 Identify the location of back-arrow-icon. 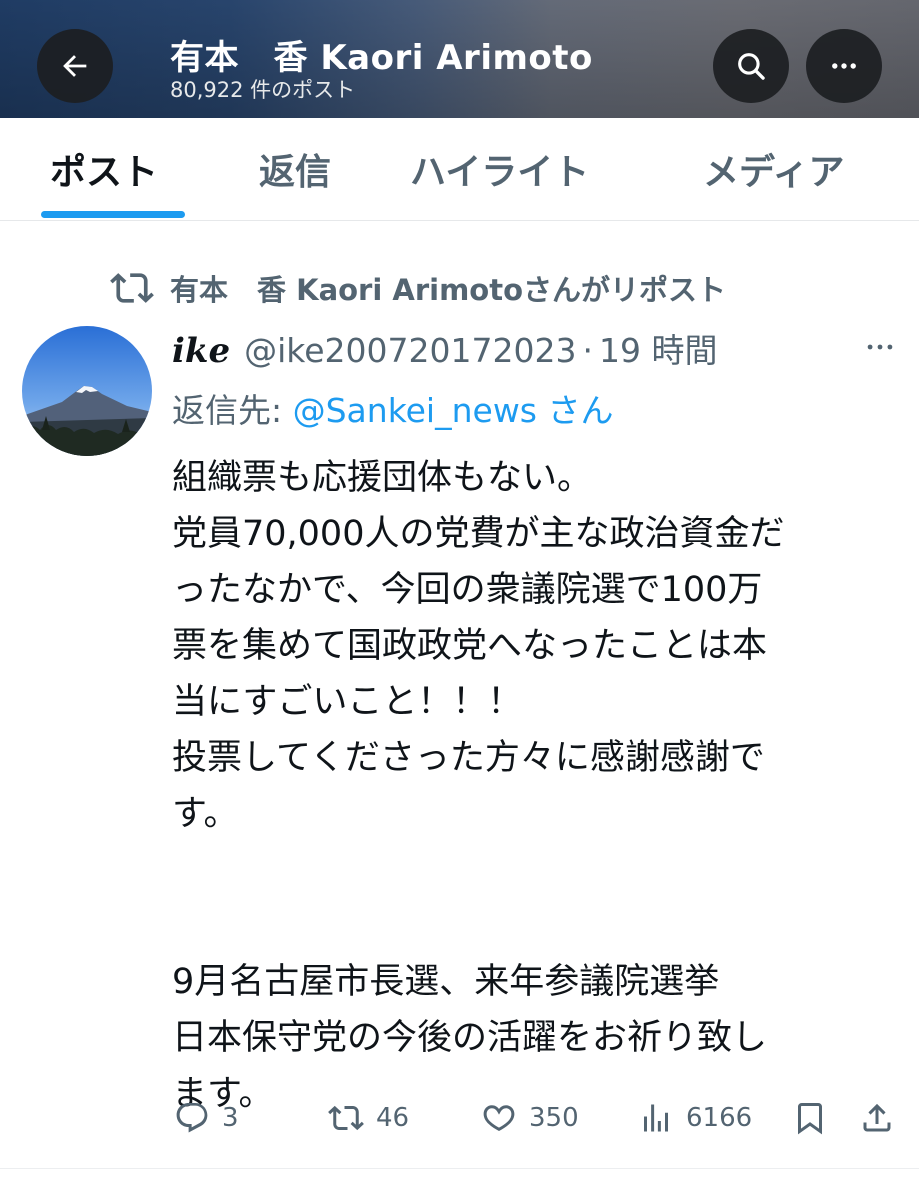
(75, 66).